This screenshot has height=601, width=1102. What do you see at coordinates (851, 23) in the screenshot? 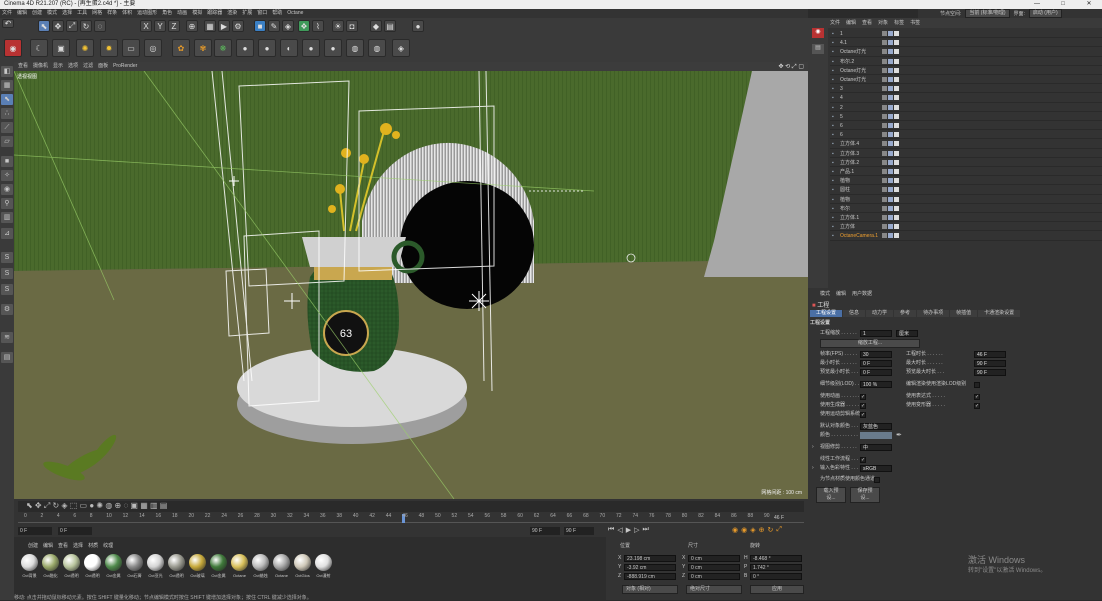
I see `object-menu-1: 编辑` at bounding box center [851, 23].